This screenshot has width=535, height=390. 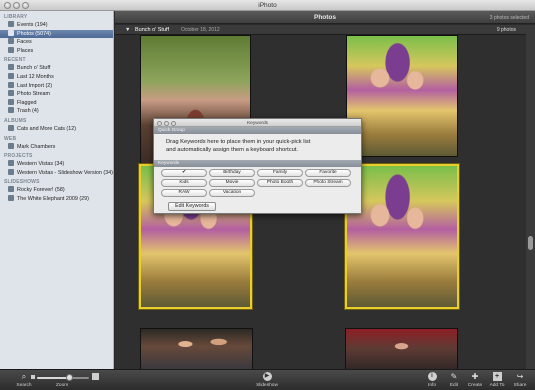 I want to click on edit-keywords-button: Edit Keywords, so click(x=192, y=206).